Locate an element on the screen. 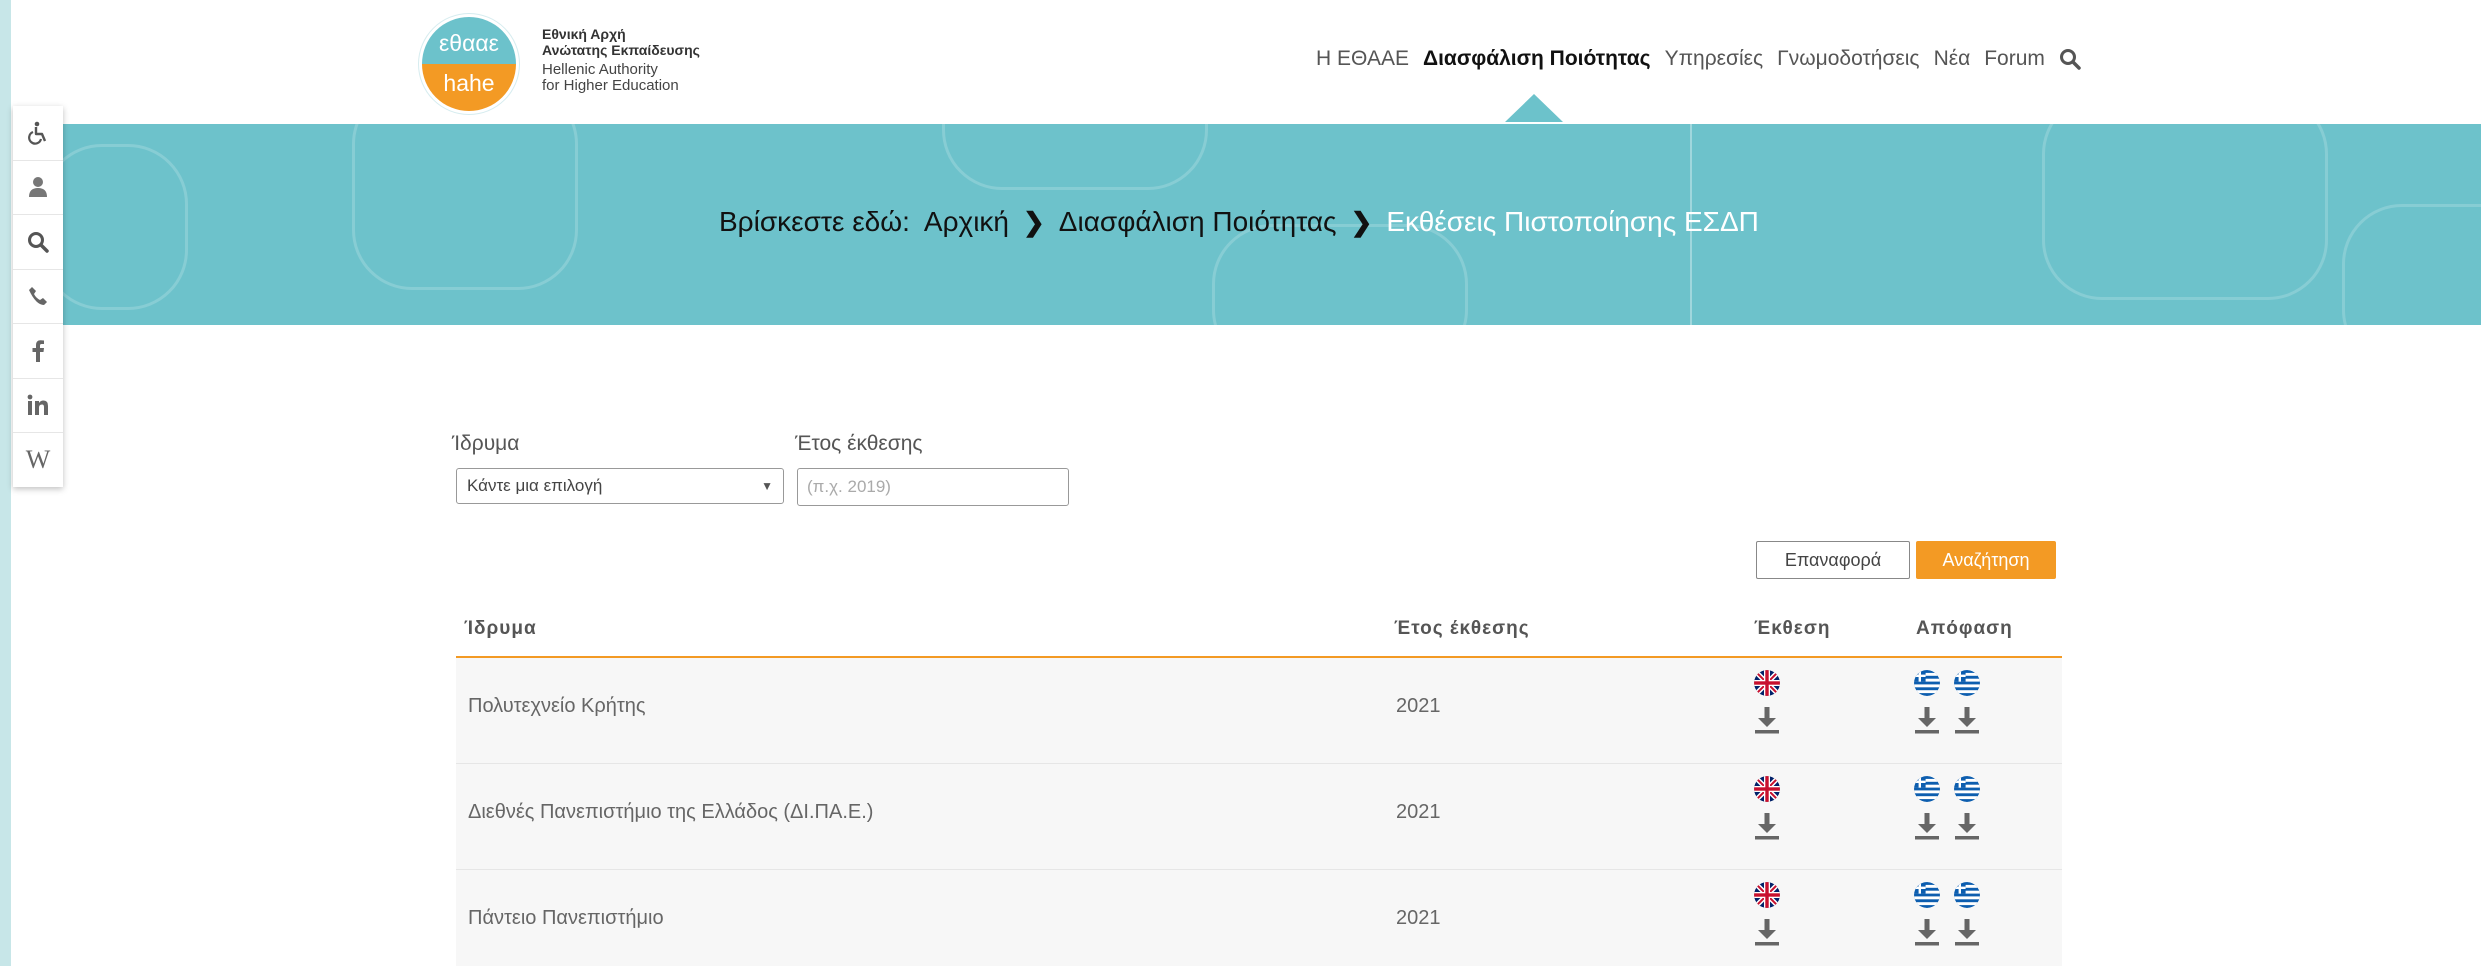 This screenshot has width=2481, height=966. nav-item-quality-assurance: Διασφάλιση Ποιότητας is located at coordinates (1537, 59).